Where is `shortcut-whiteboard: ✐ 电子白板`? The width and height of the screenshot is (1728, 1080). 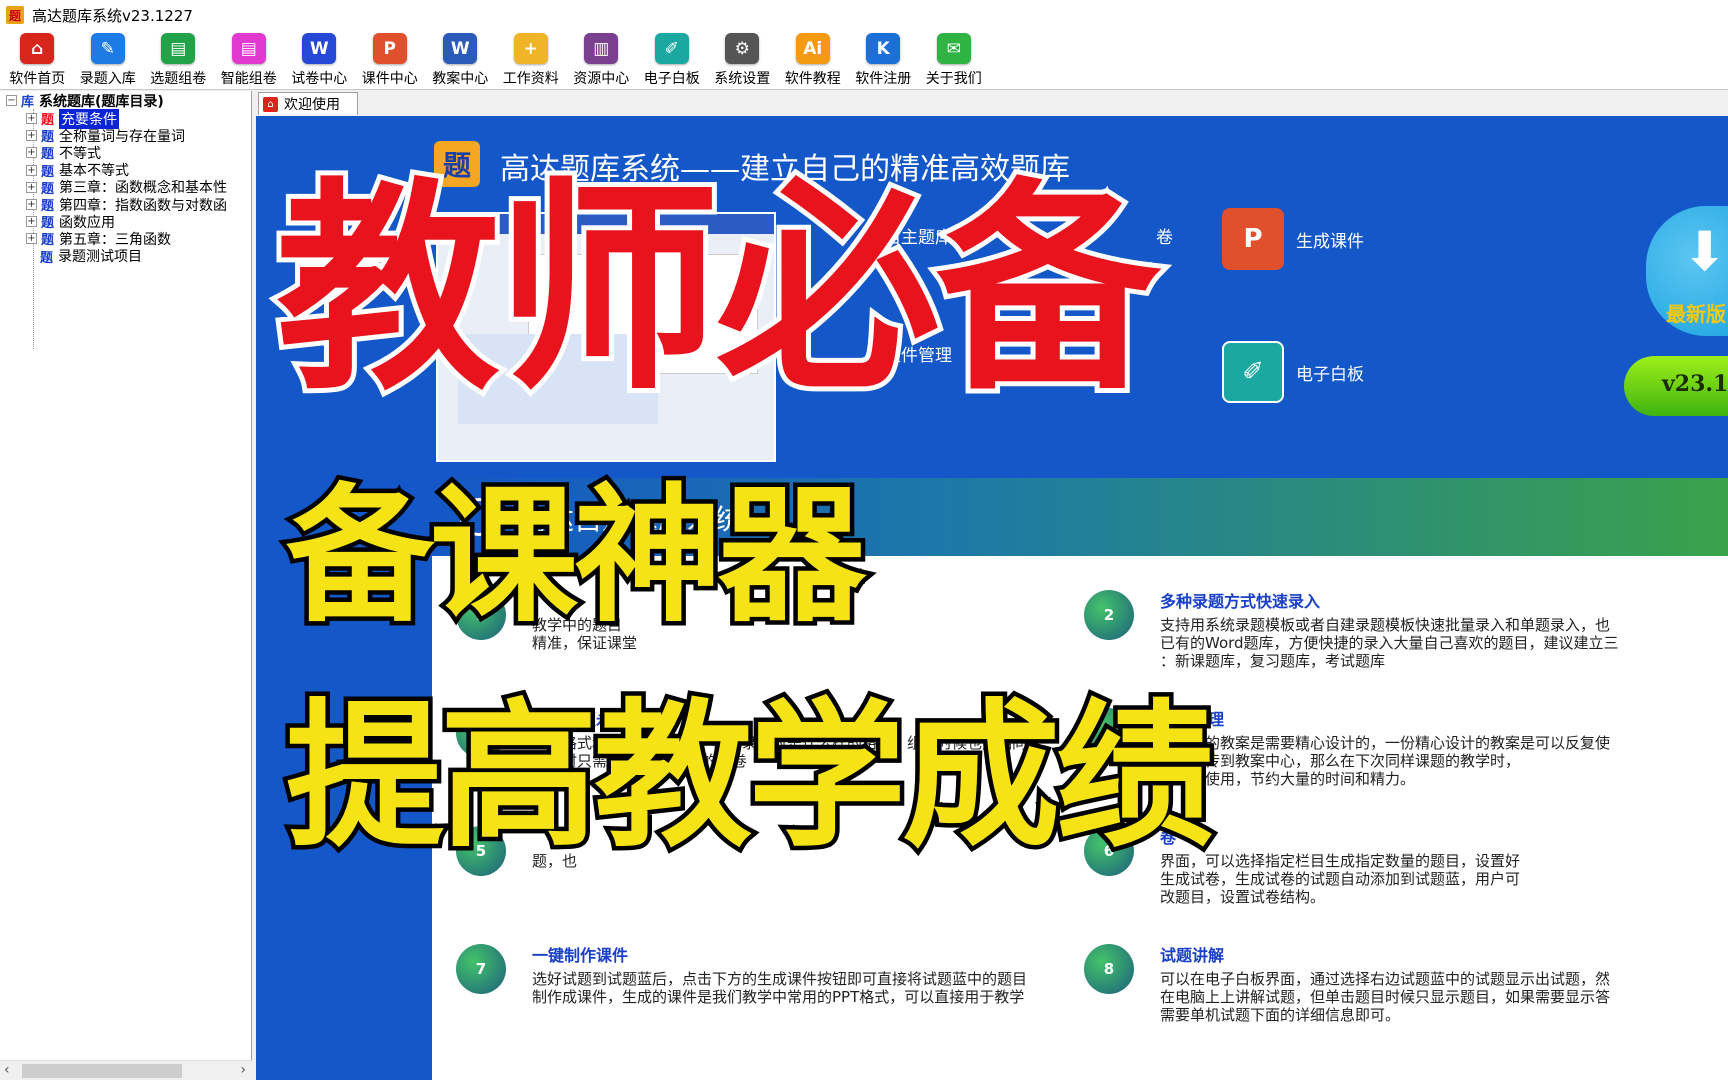 shortcut-whiteboard: ✐ 电子白板 is located at coordinates (1293, 372).